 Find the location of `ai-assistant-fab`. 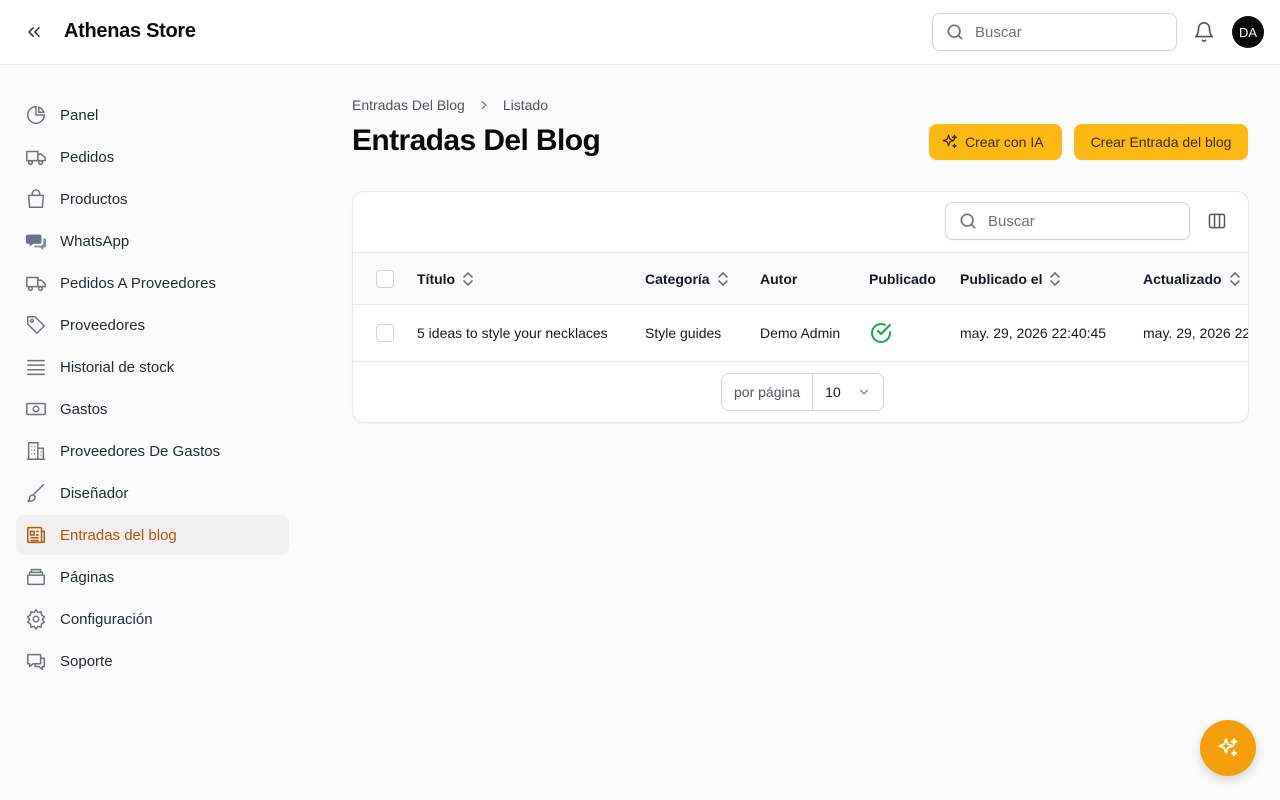

ai-assistant-fab is located at coordinates (1228, 748).